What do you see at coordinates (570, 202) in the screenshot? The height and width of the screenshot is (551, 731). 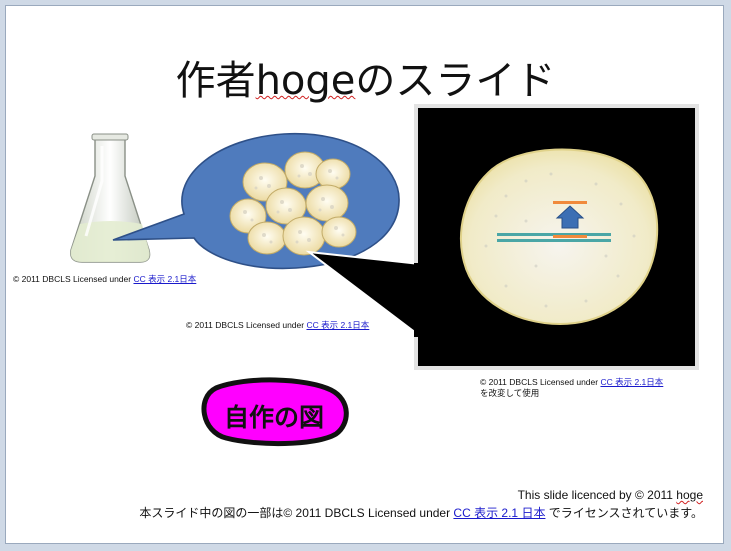 I see `marker-upper` at bounding box center [570, 202].